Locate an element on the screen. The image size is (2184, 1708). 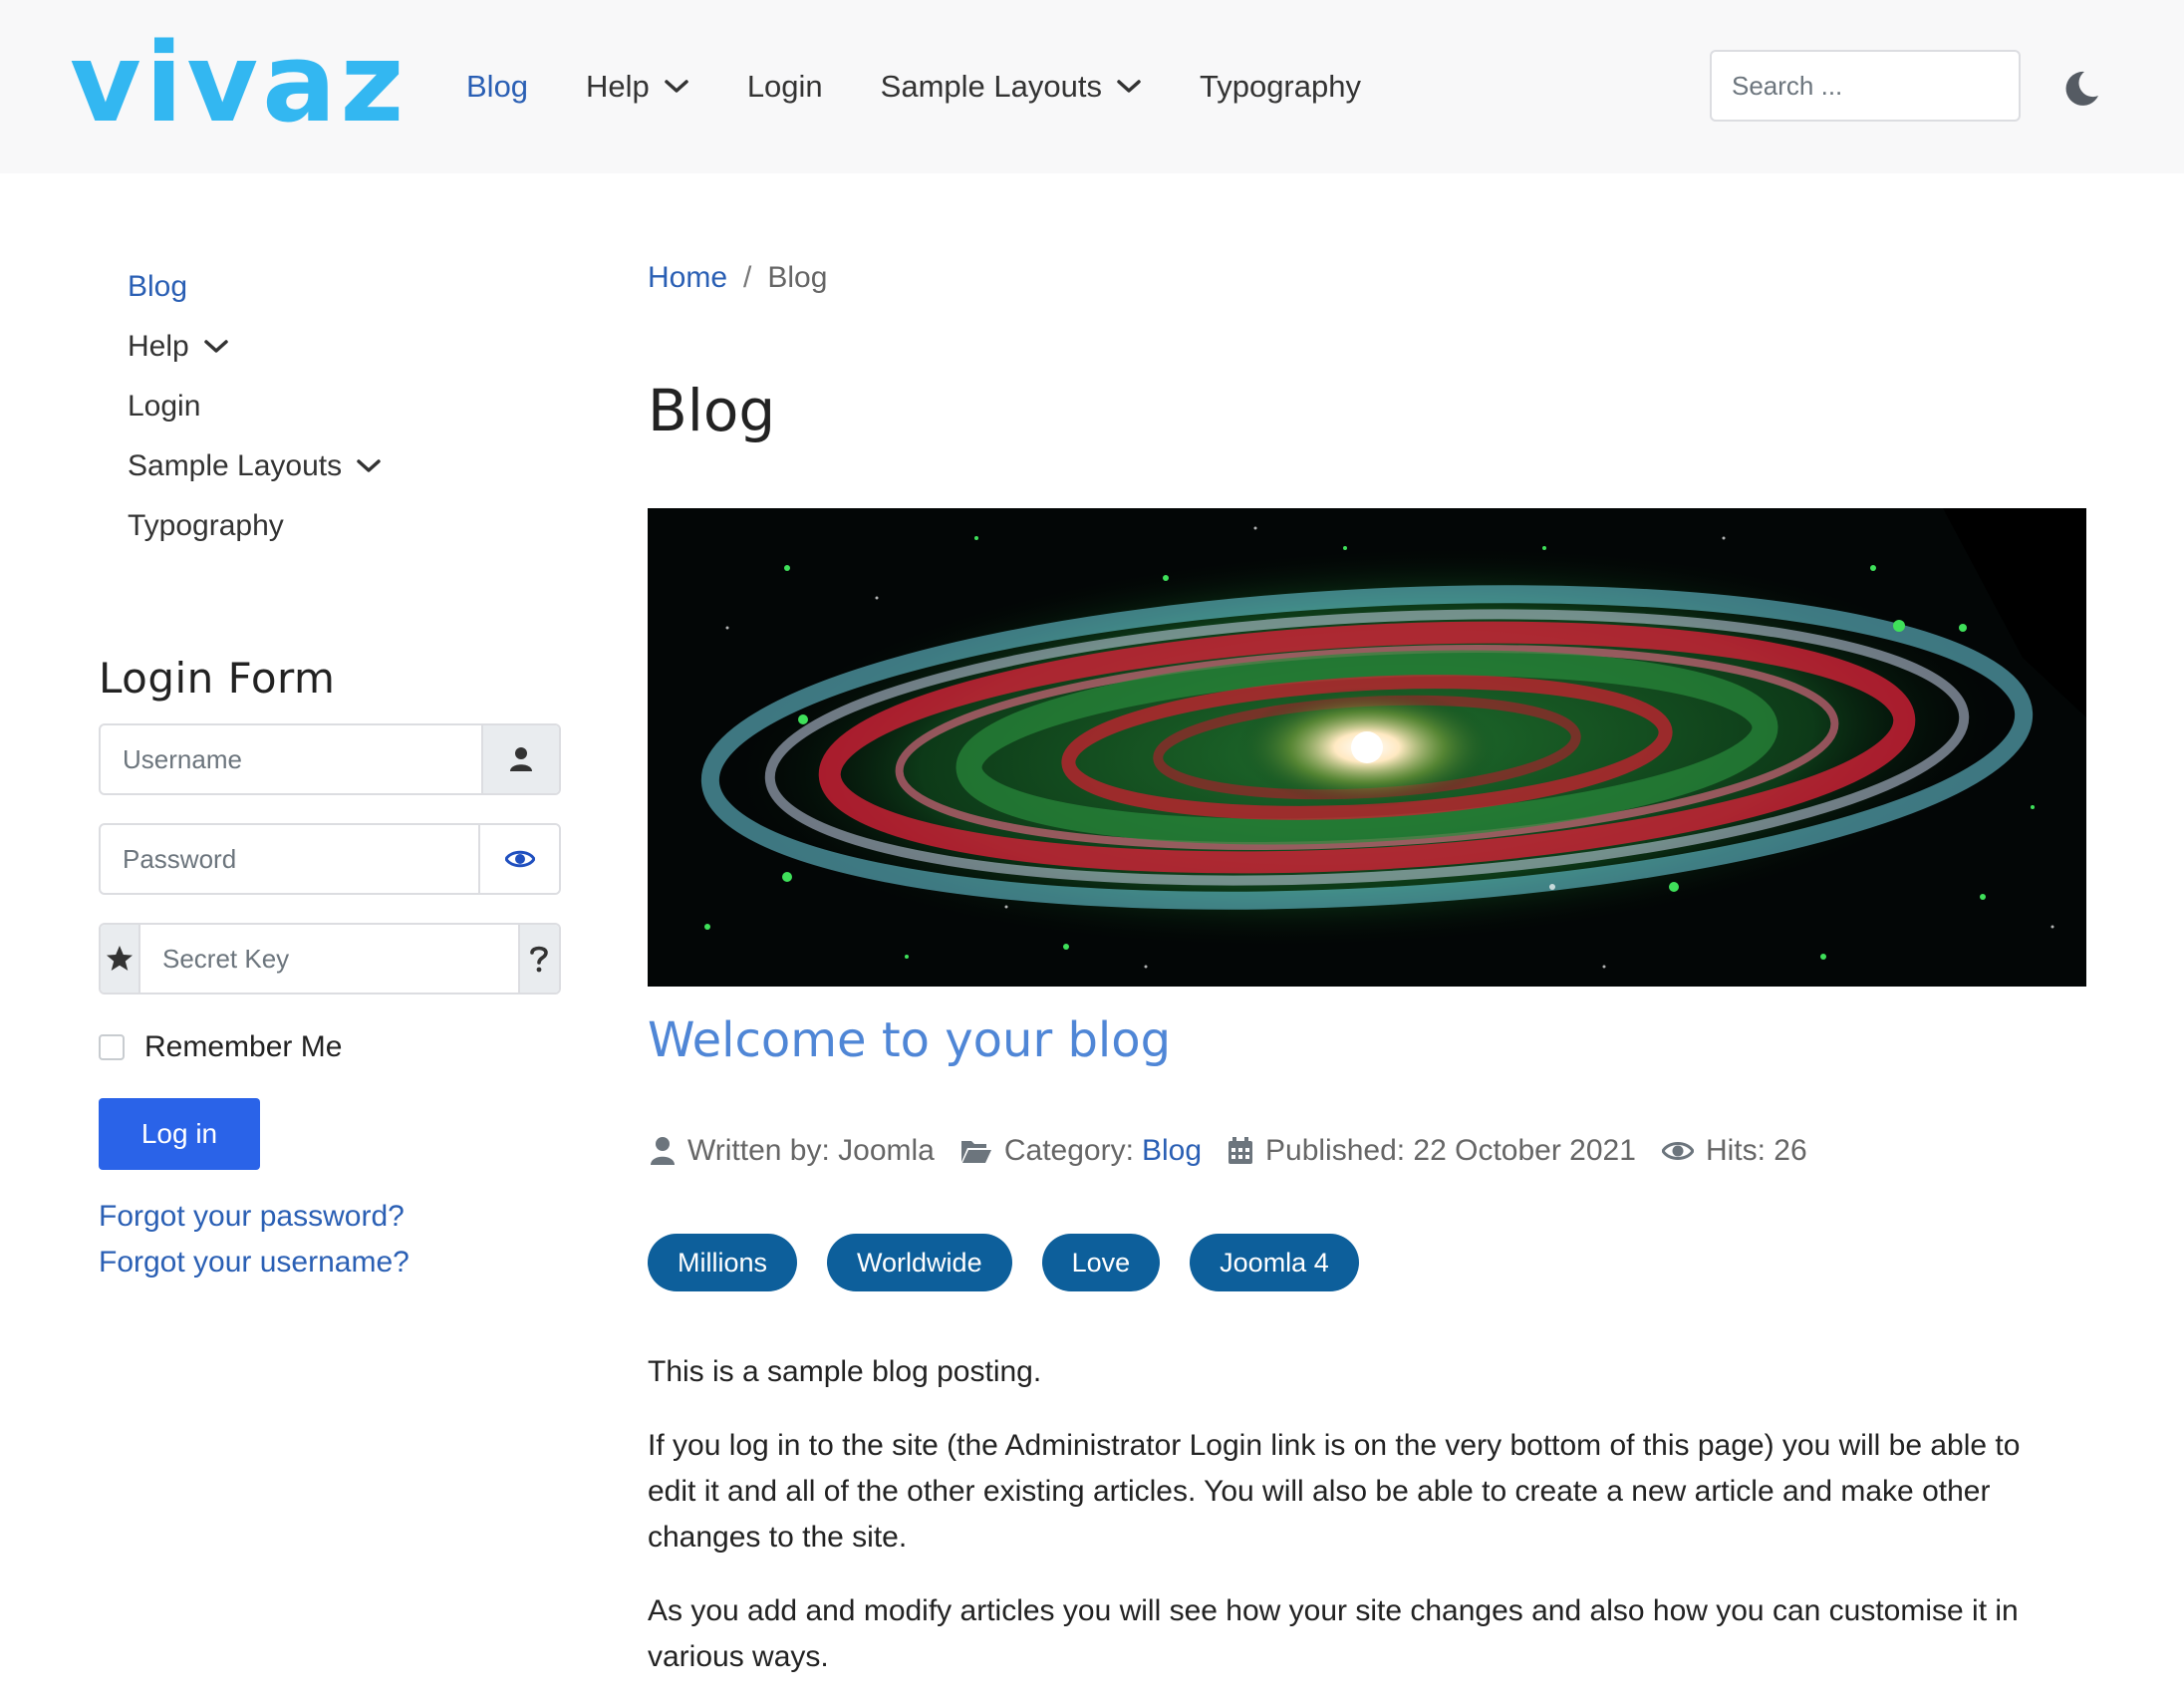
sidebar-item-label: Login is located at coordinates (164, 406).